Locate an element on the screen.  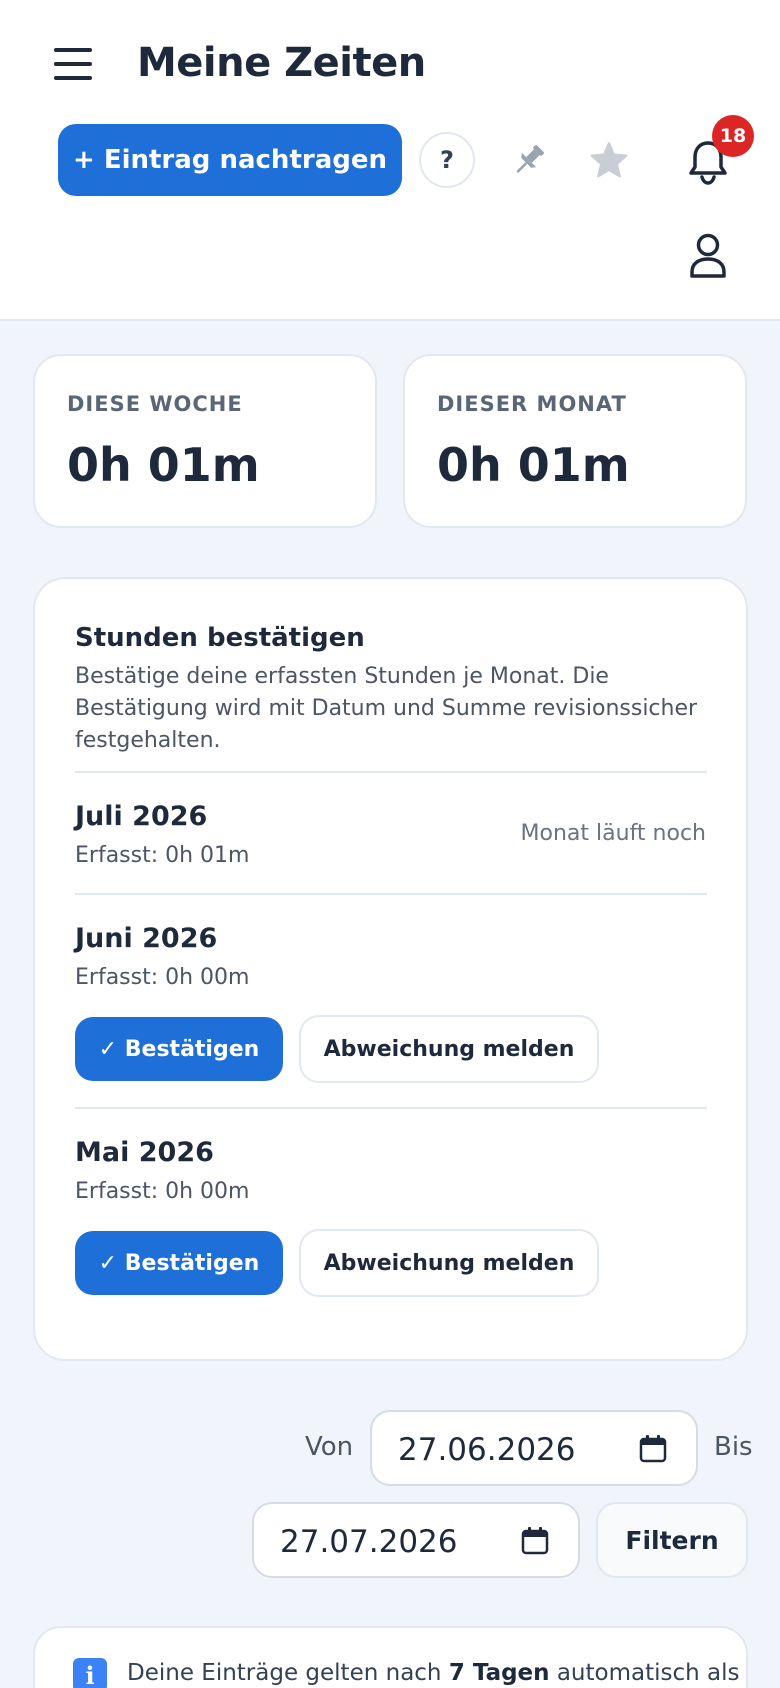
notification-badge: 18 is located at coordinates (733, 136).